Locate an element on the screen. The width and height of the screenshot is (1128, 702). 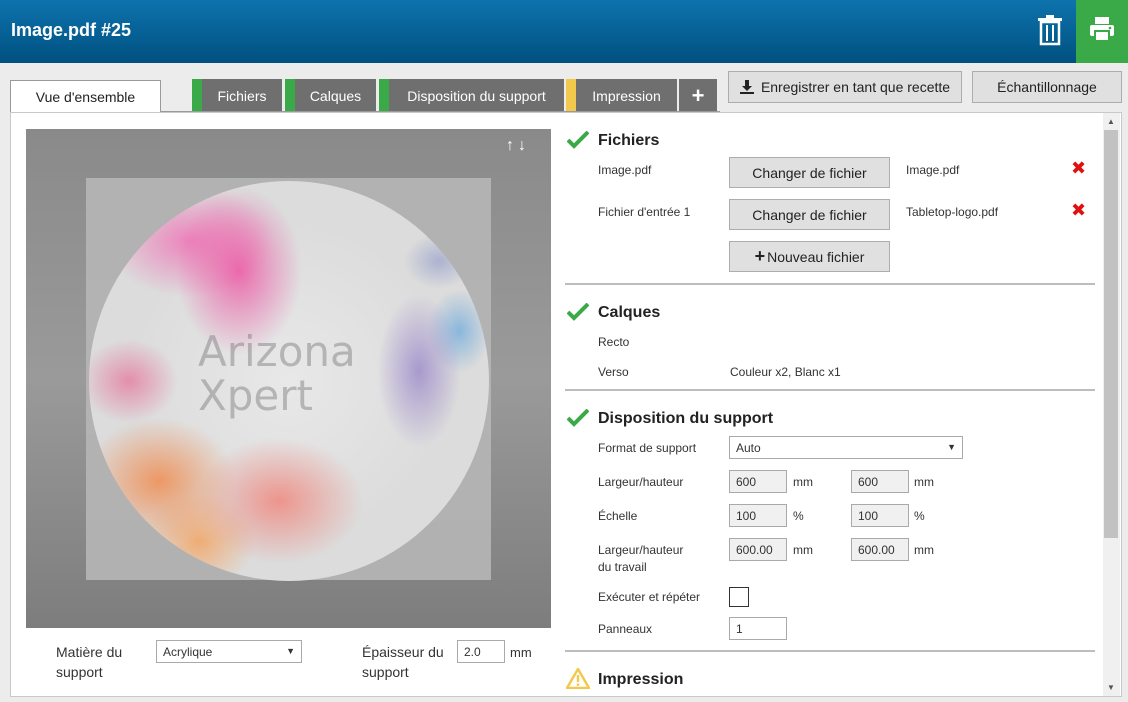
print-button is located at coordinates (1102, 31).